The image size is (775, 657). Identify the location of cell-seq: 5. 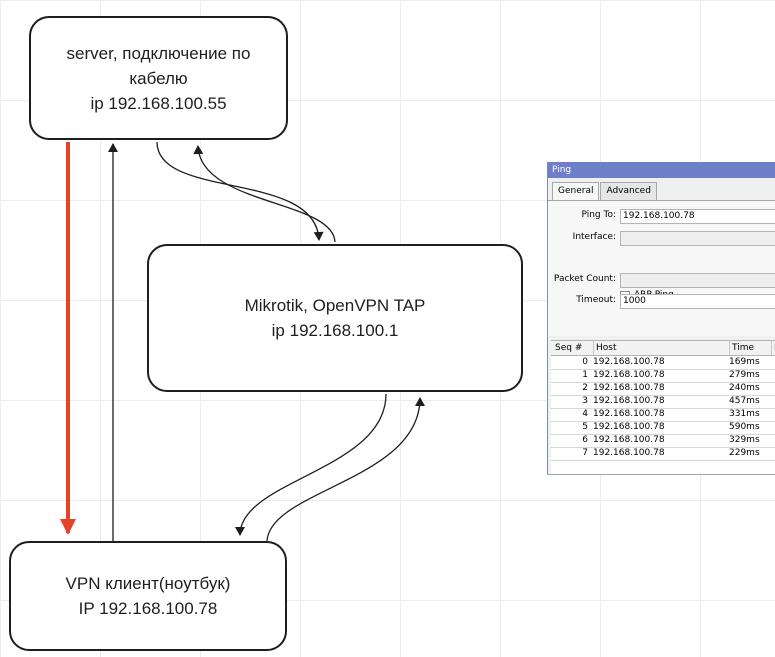
(585, 427).